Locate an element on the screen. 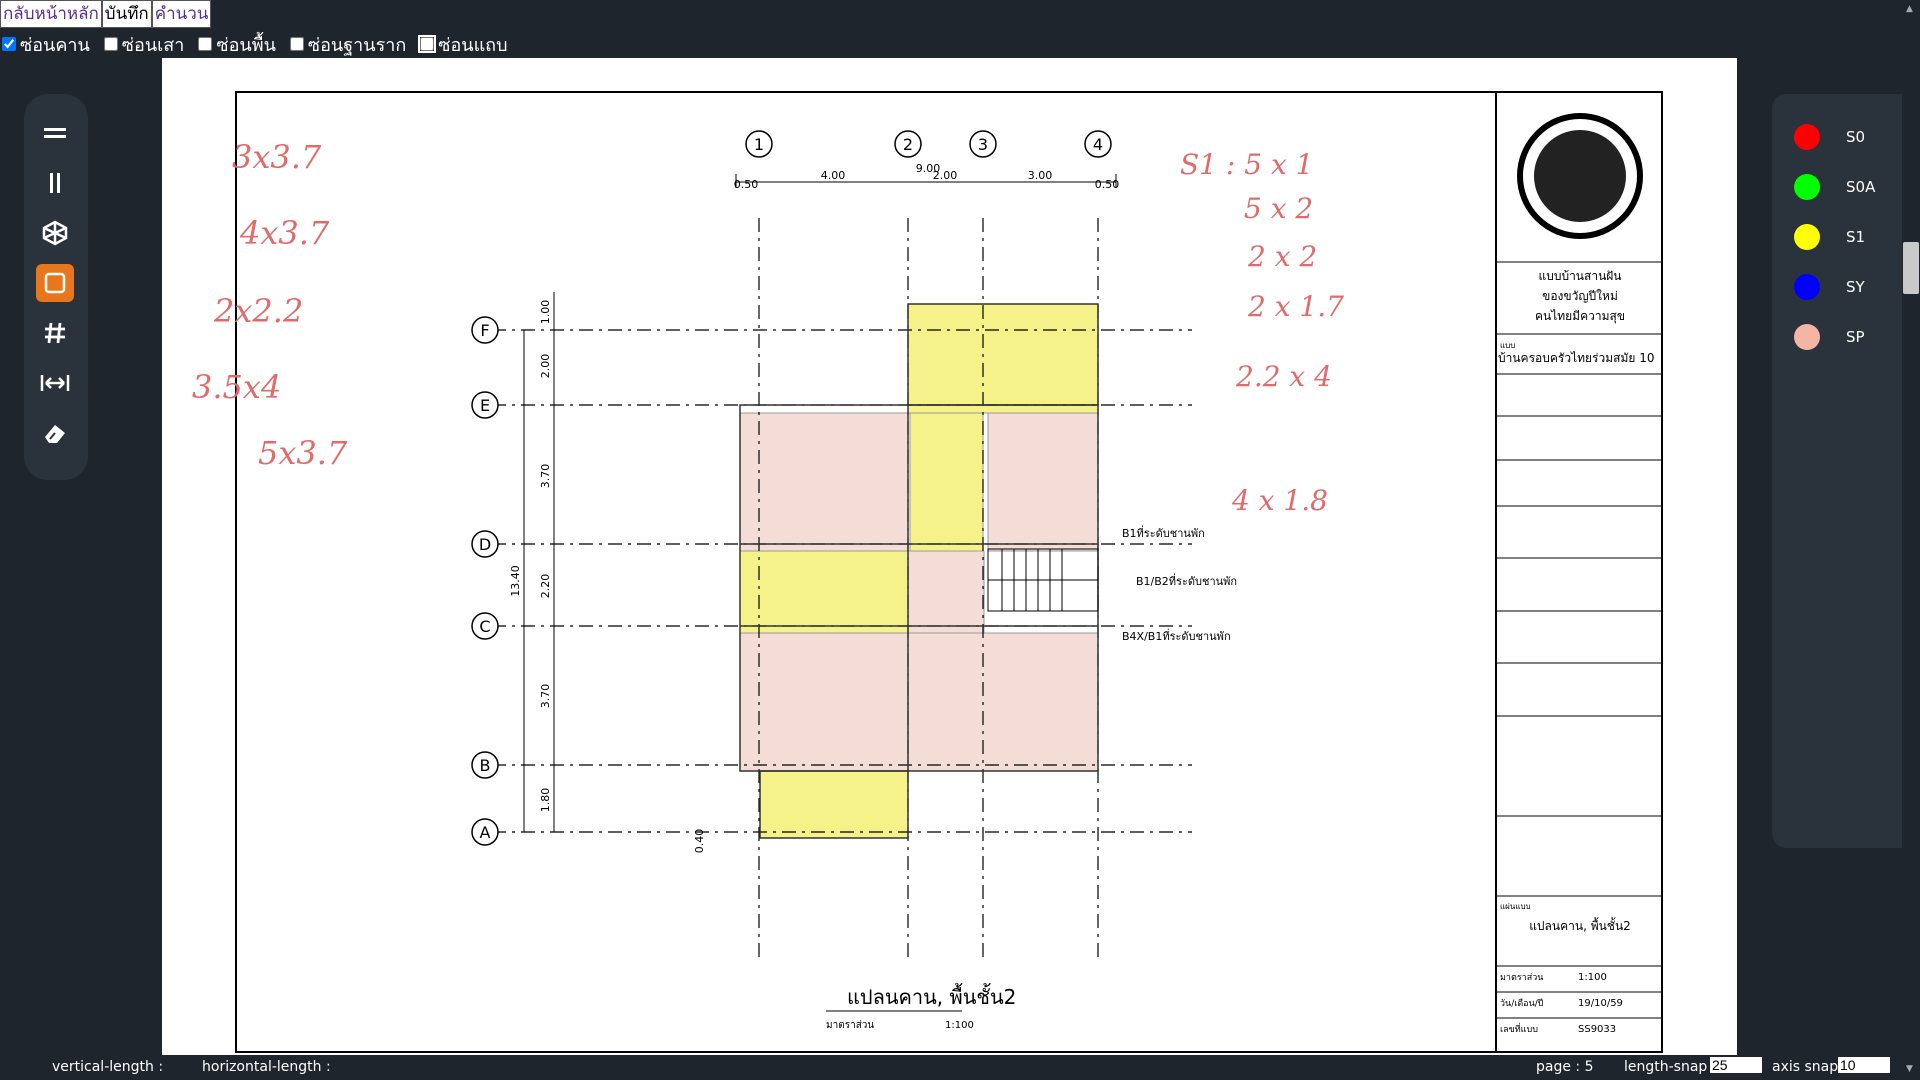 The width and height of the screenshot is (1920, 1080). svg-text: 2.20 is located at coordinates (545, 586).